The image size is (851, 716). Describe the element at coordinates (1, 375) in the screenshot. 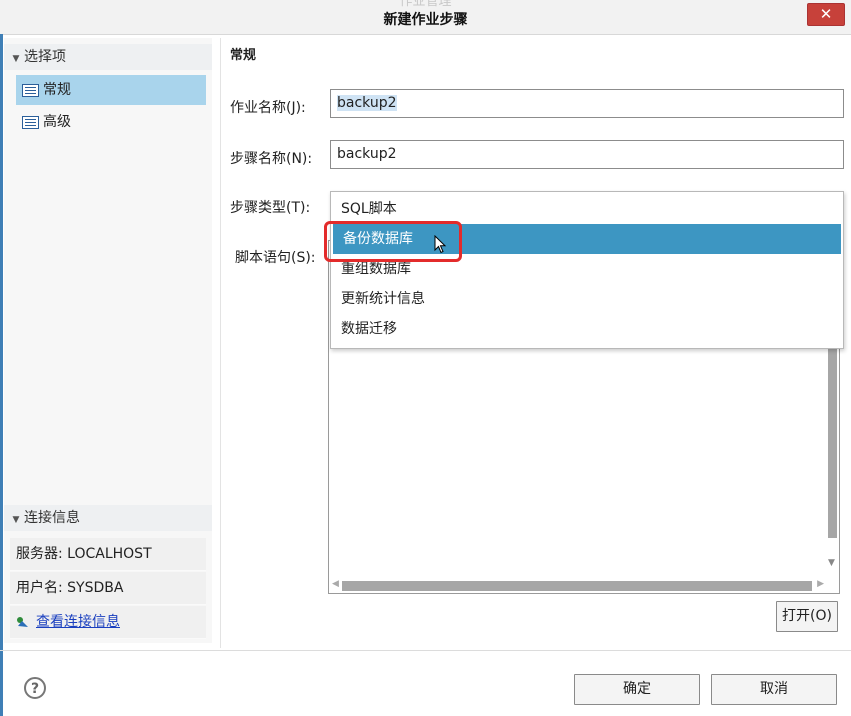

I see `window-edge` at that location.